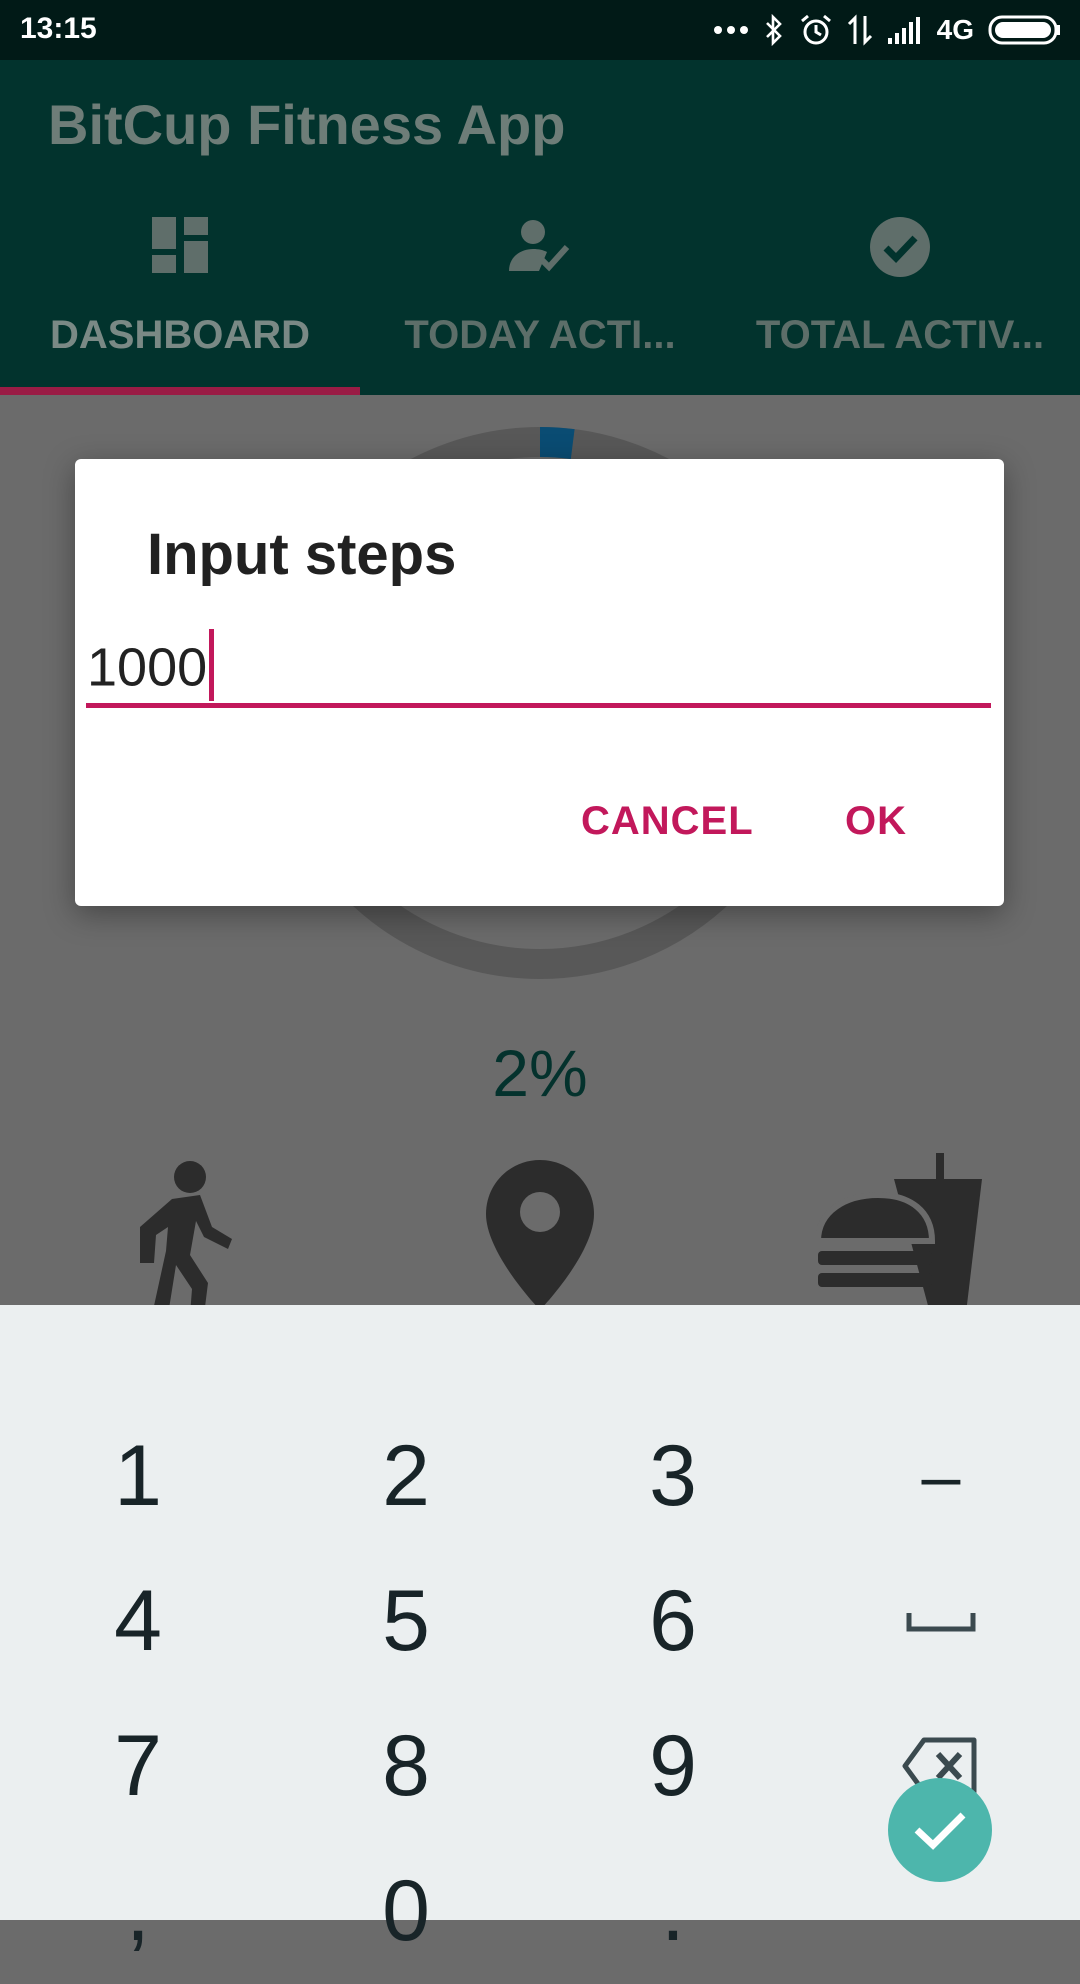 This screenshot has height=1984, width=1080. Describe the element at coordinates (58, 28) in the screenshot. I see `status-time: 13:15` at that location.